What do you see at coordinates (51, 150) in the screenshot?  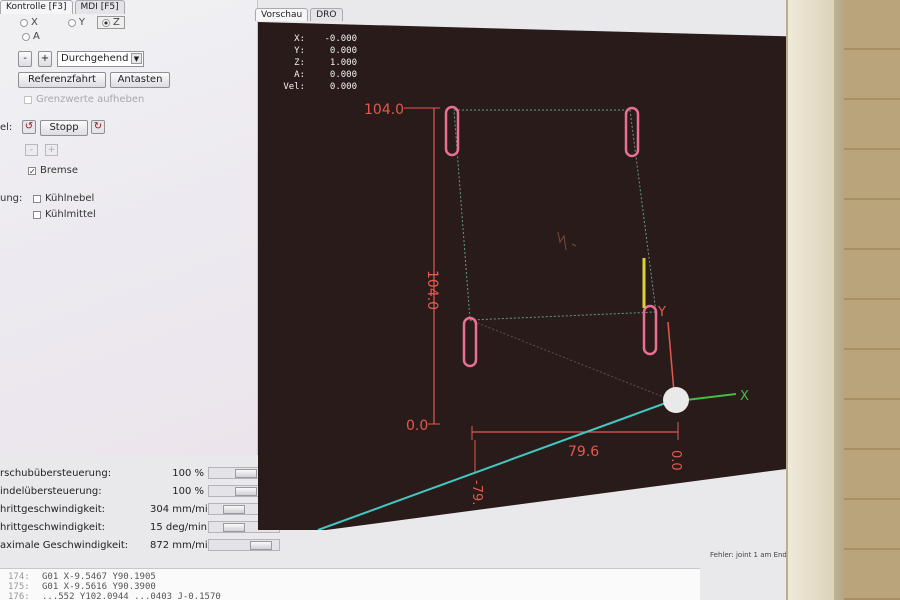 I see `spindle-faster-button: +` at bounding box center [51, 150].